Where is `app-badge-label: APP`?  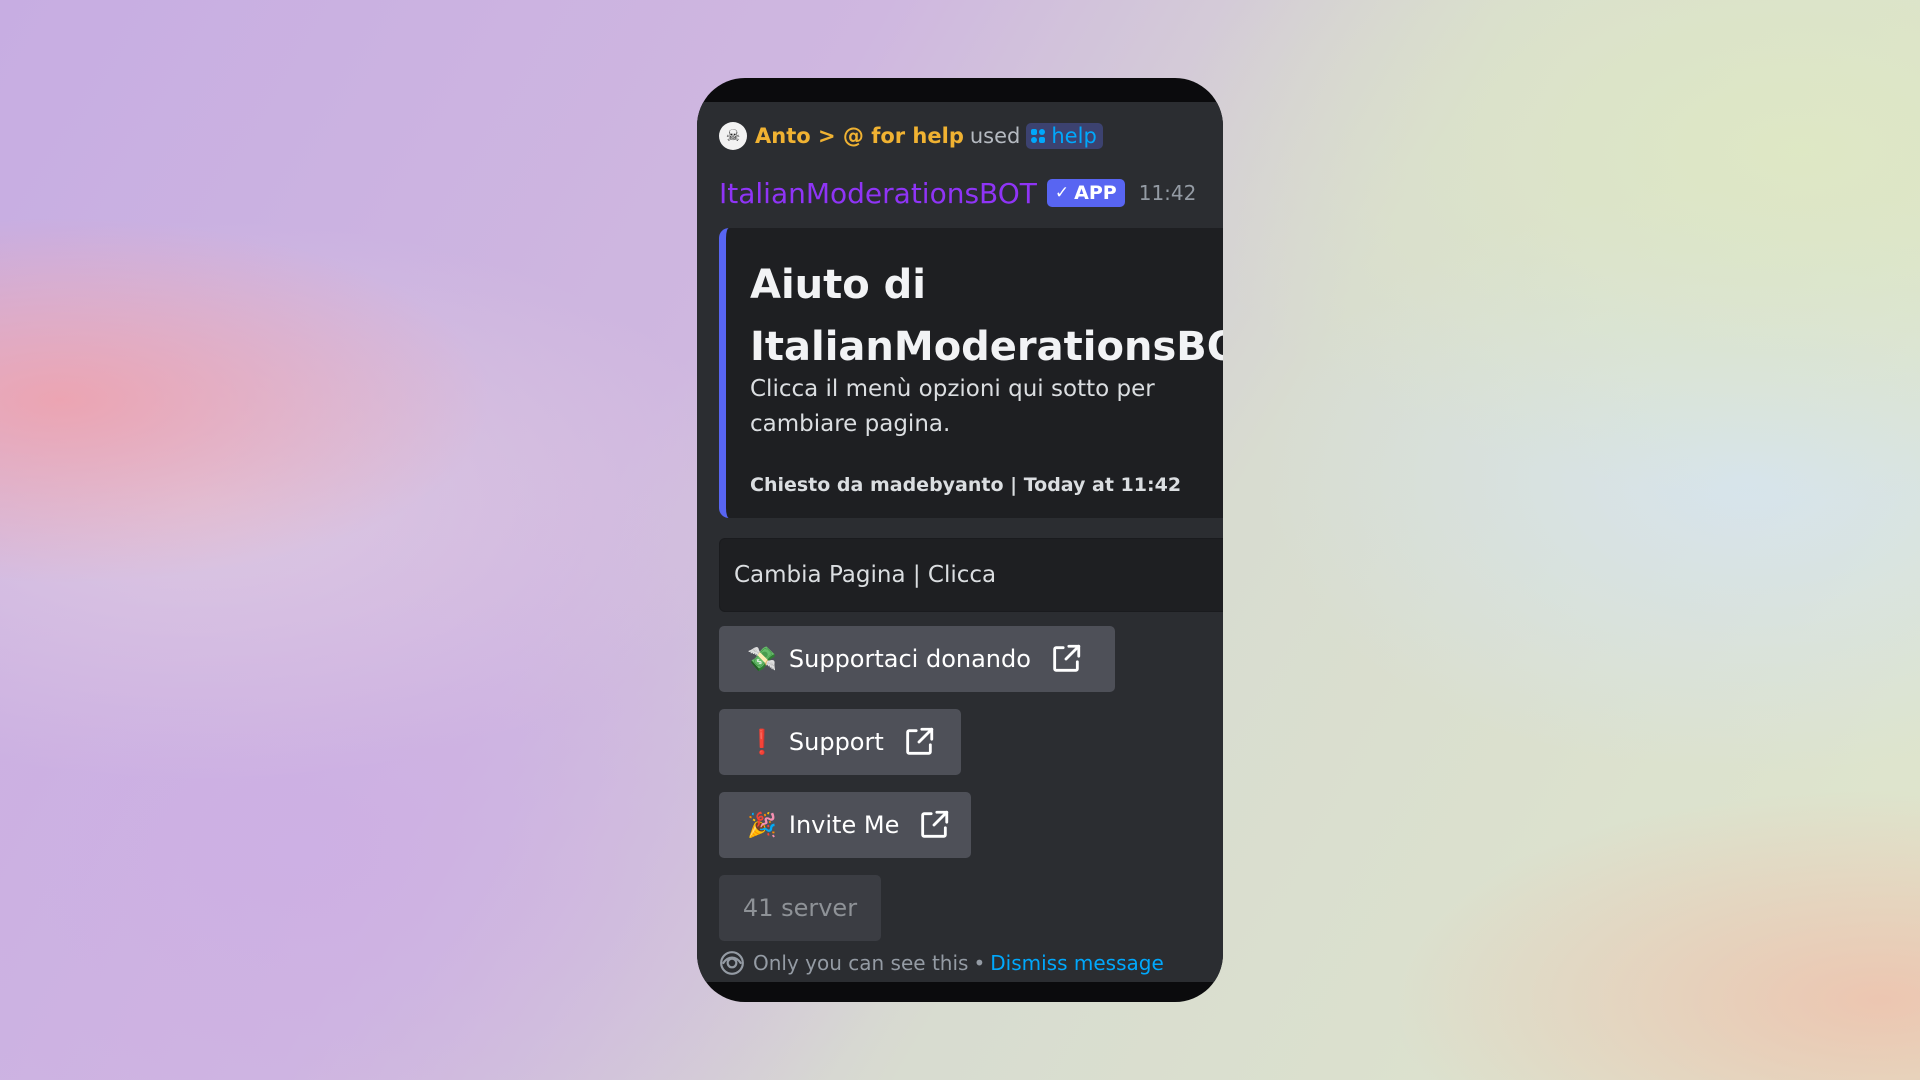 app-badge-label: APP is located at coordinates (1095, 193).